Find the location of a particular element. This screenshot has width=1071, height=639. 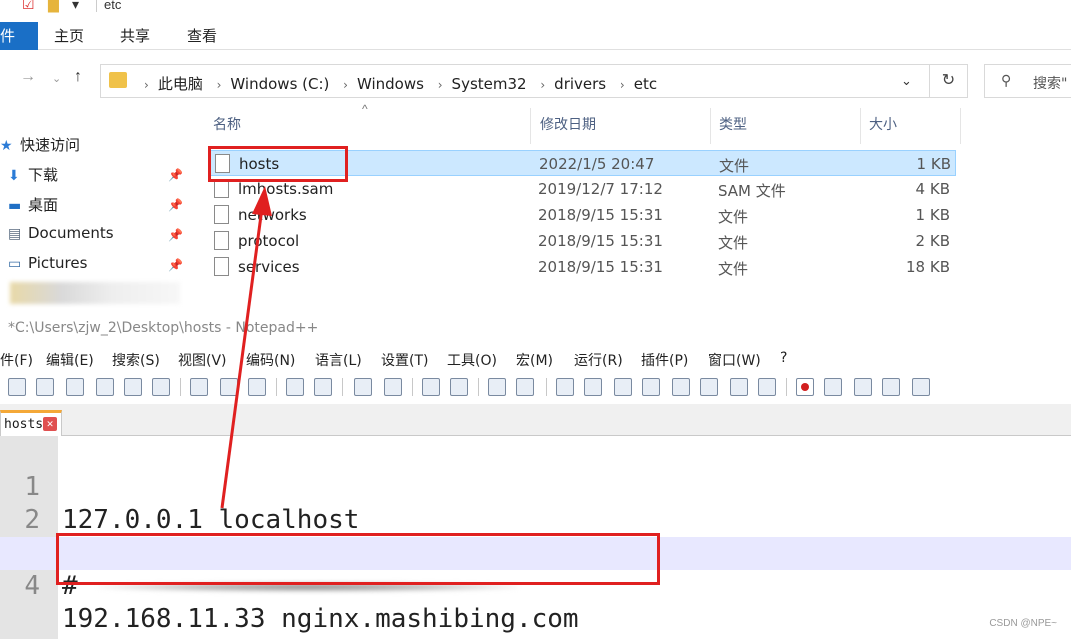

sort-arrow-icon: ^ is located at coordinates (365, 109).